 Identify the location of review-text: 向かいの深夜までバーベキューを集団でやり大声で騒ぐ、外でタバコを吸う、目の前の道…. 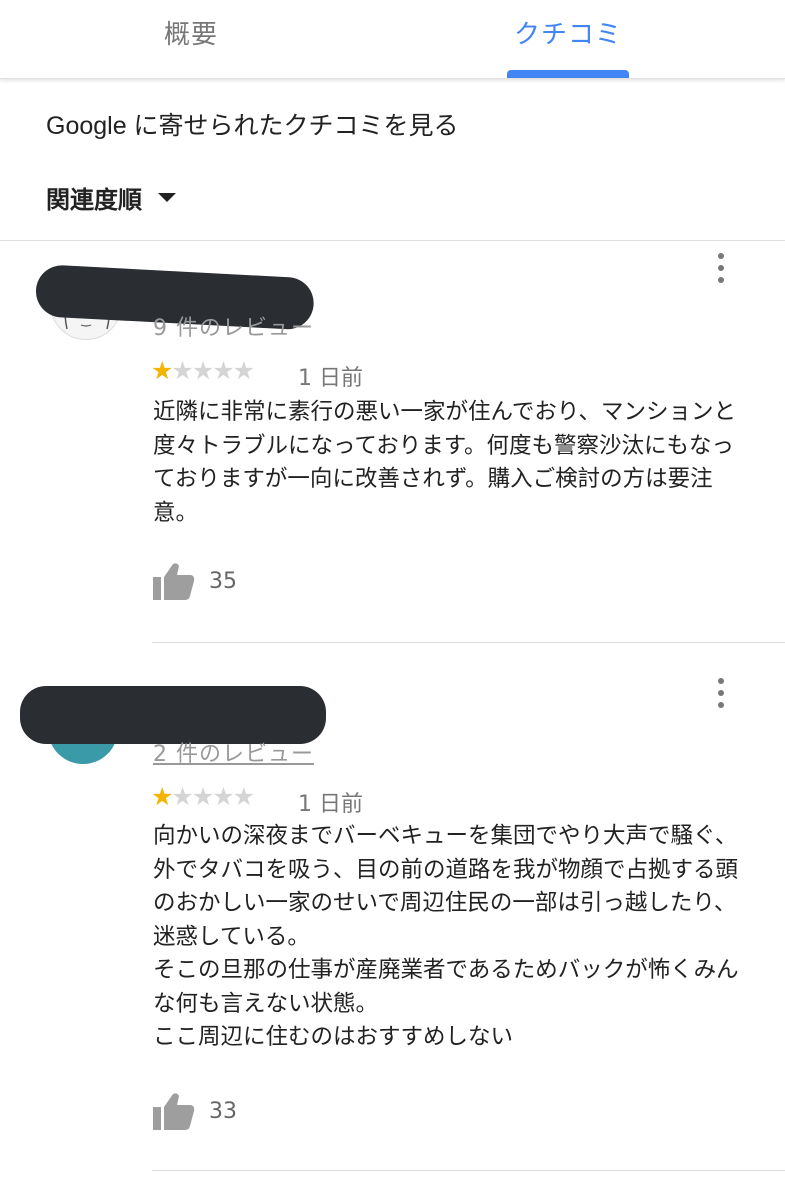
(446, 936).